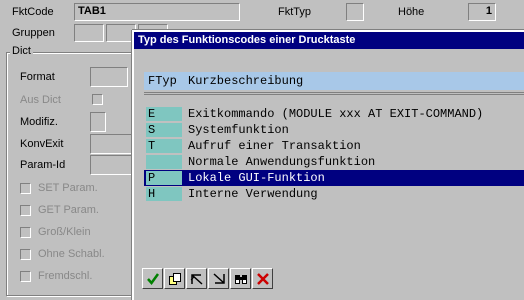 The image size is (524, 300). I want to click on cancel-icon, so click(262, 278).